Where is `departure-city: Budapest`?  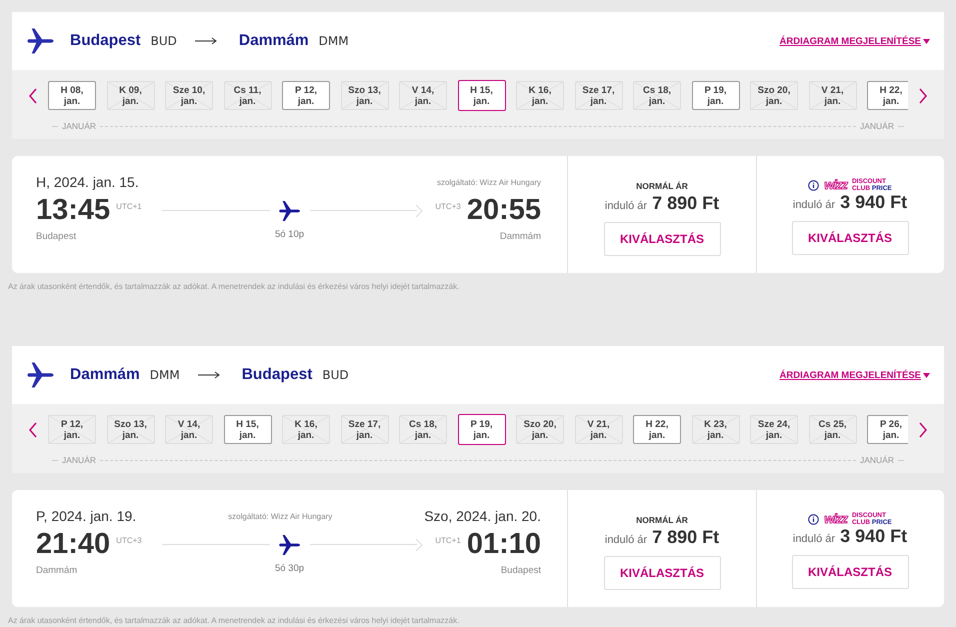
departure-city: Budapest is located at coordinates (56, 236).